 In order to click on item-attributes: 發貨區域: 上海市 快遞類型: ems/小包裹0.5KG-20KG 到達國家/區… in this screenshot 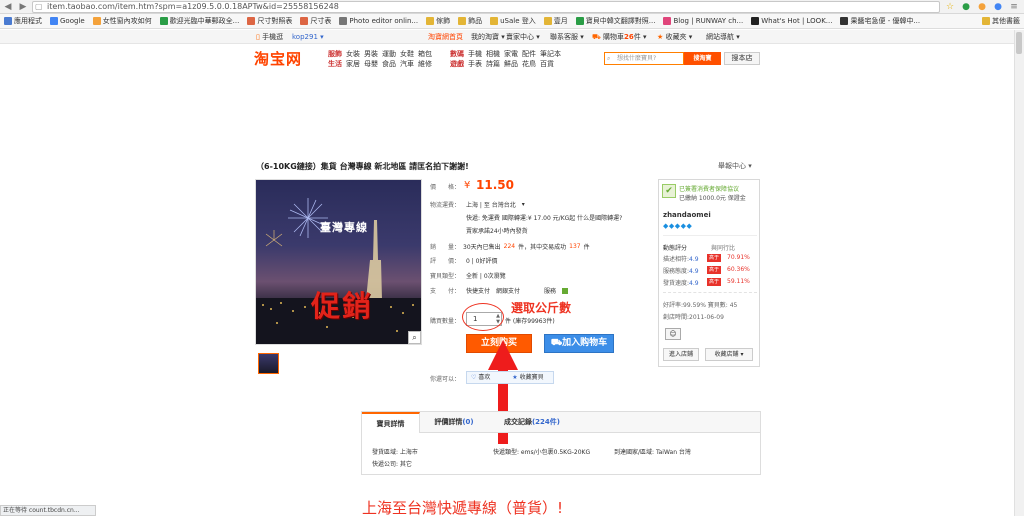, I will do `click(561, 454)`.